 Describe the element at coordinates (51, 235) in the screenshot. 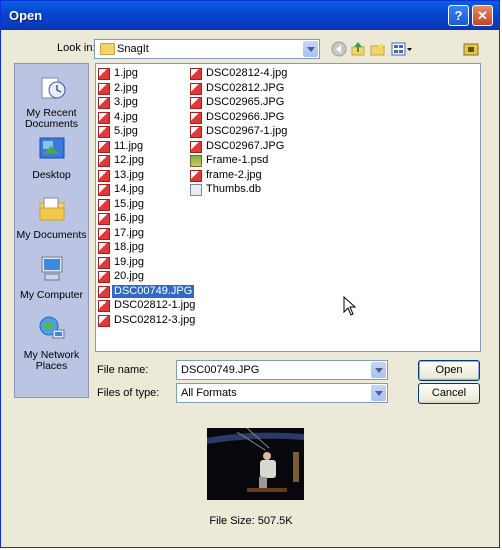

I see `place-label: My Documents` at that location.